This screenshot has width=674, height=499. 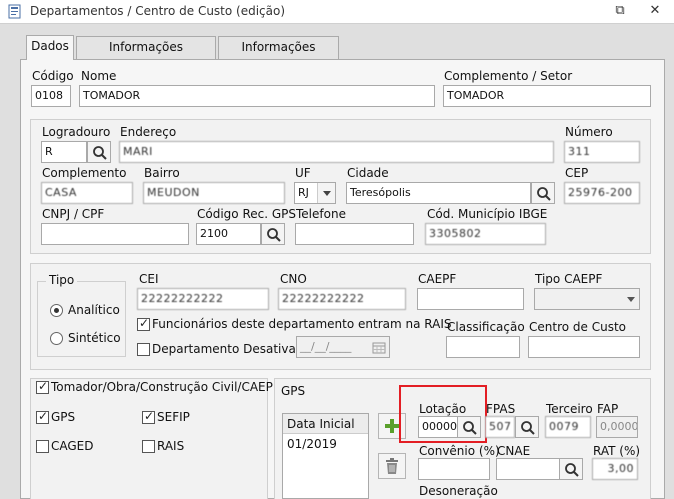 I want to click on bairro-input: MEUDON, so click(x=214, y=193).